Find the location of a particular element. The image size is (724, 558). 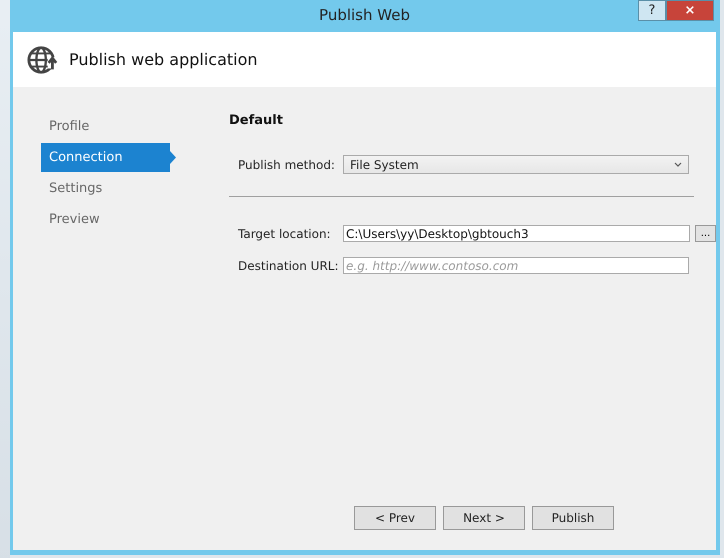

chevron-down-icon is located at coordinates (678, 164).